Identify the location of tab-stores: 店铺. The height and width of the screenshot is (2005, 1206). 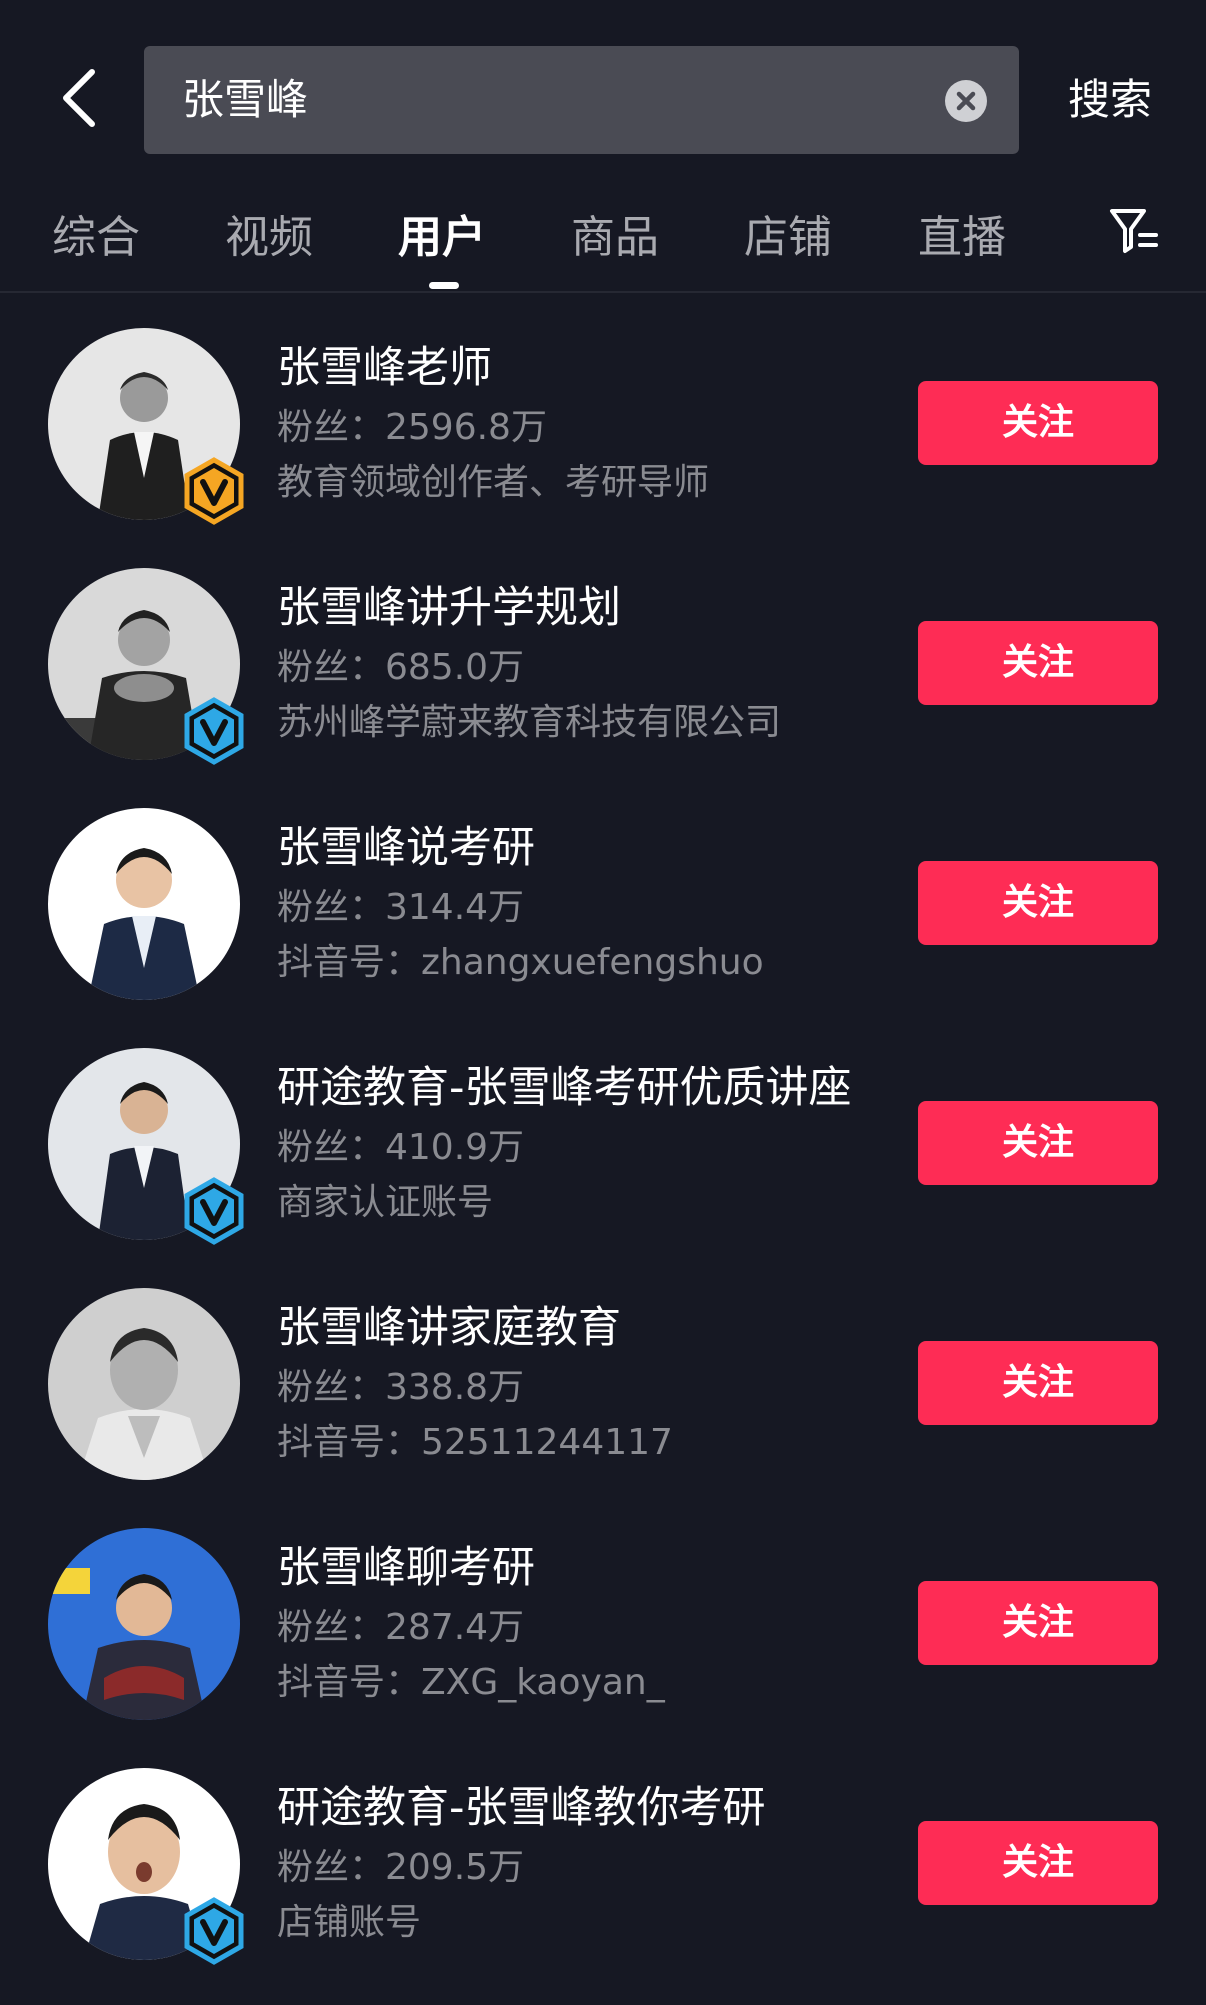
(788, 238).